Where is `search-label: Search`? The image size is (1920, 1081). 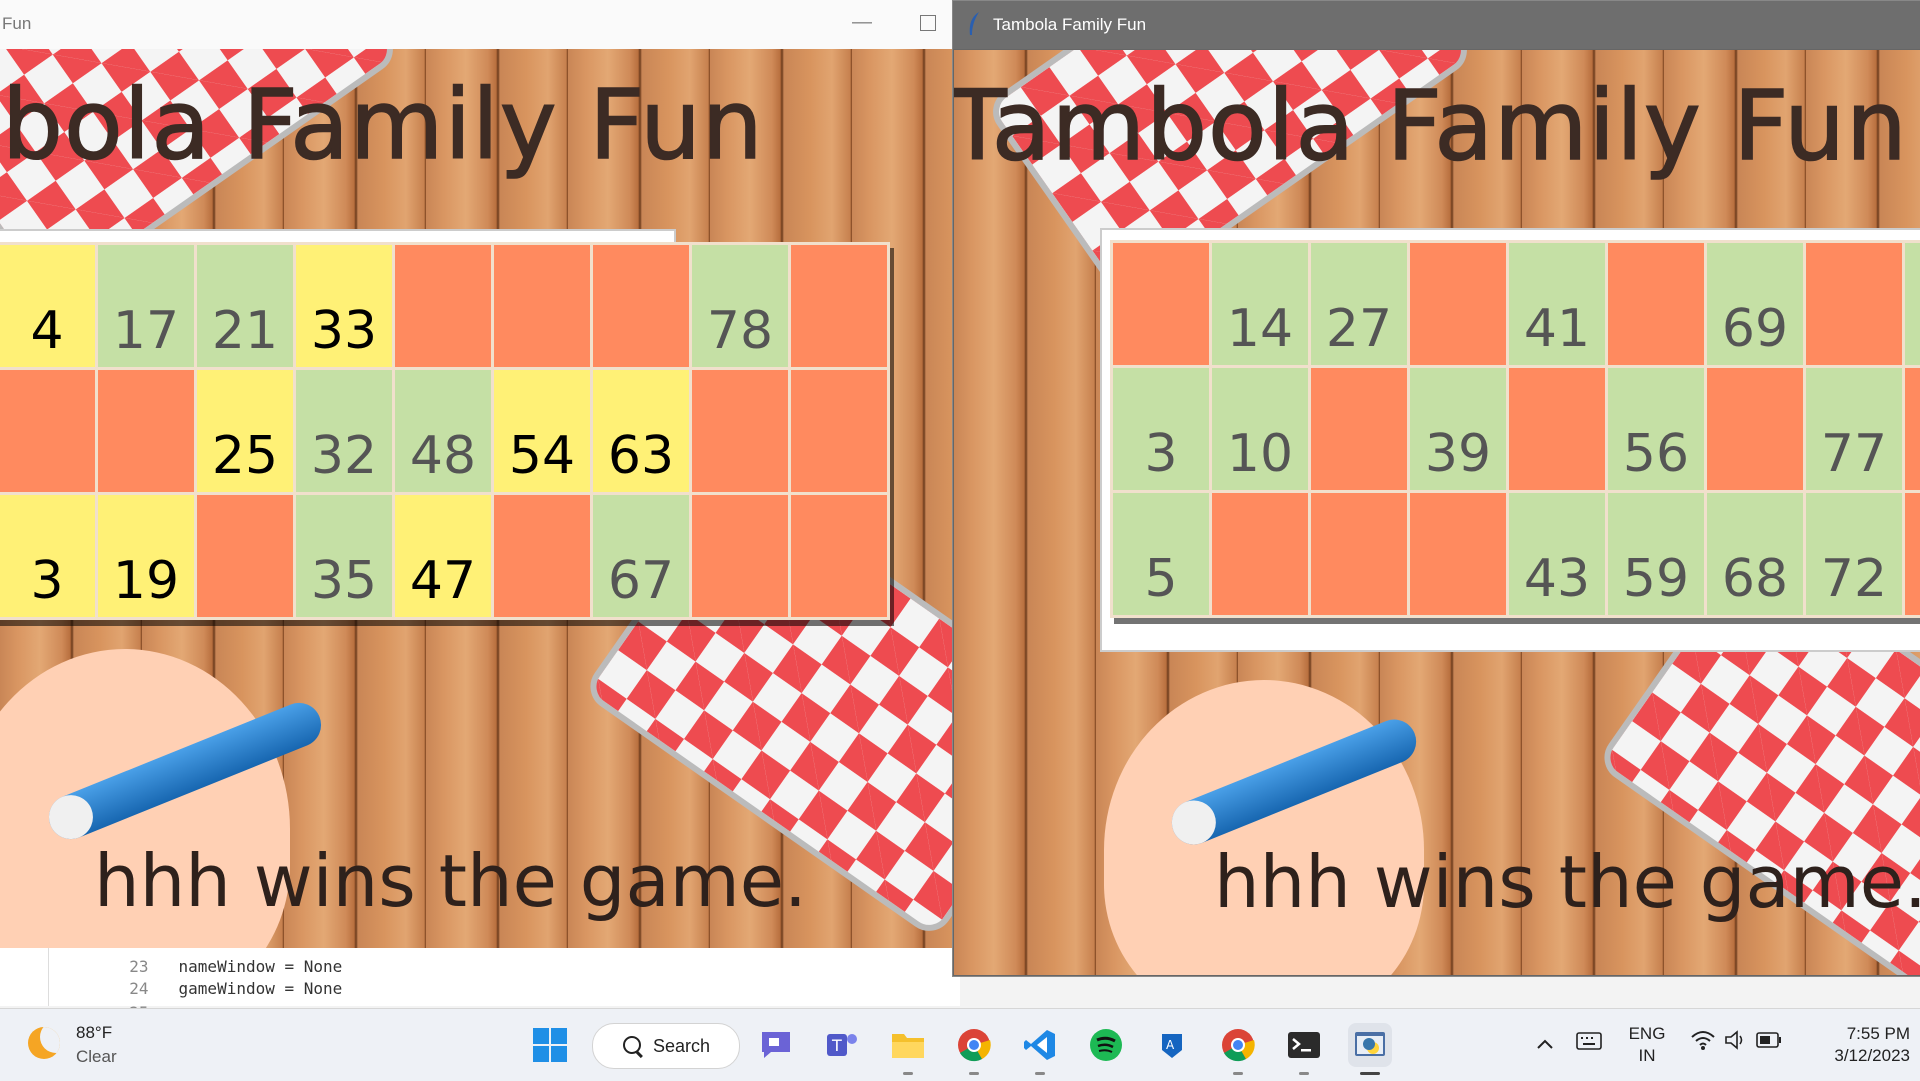
search-label: Search is located at coordinates (682, 1046).